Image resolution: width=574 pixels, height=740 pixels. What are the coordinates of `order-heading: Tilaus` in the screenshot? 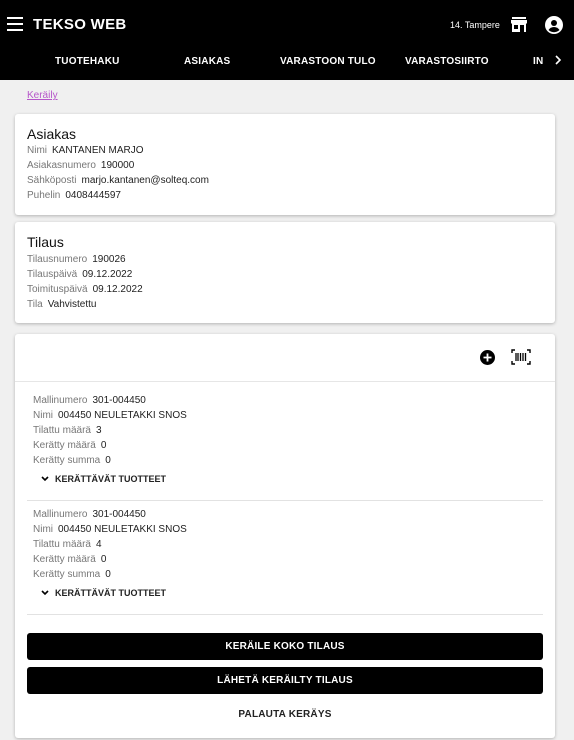 It's located at (45, 242).